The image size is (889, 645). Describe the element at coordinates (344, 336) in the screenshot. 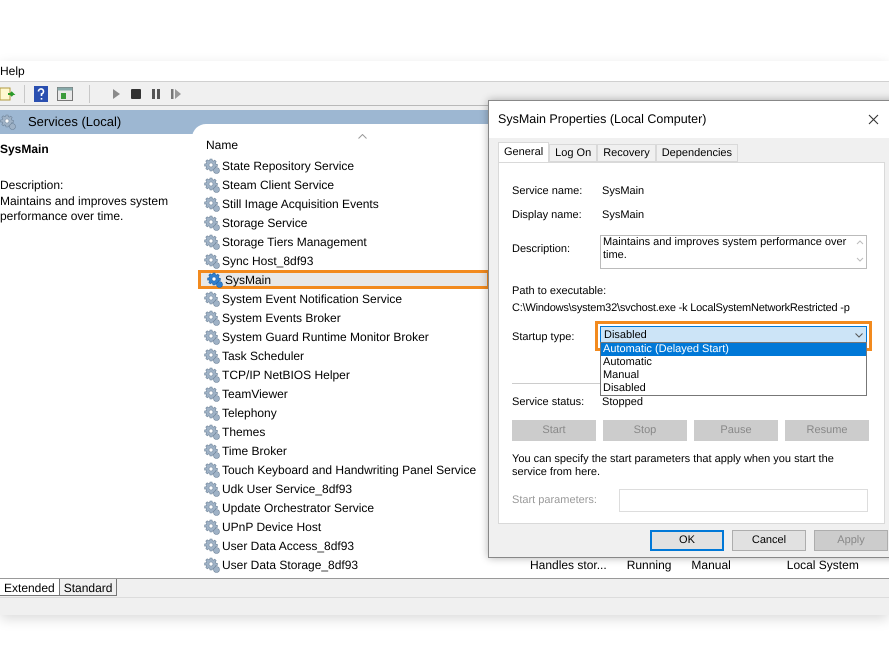

I see `service-row: System Guard Runtime Monitor Broker` at that location.